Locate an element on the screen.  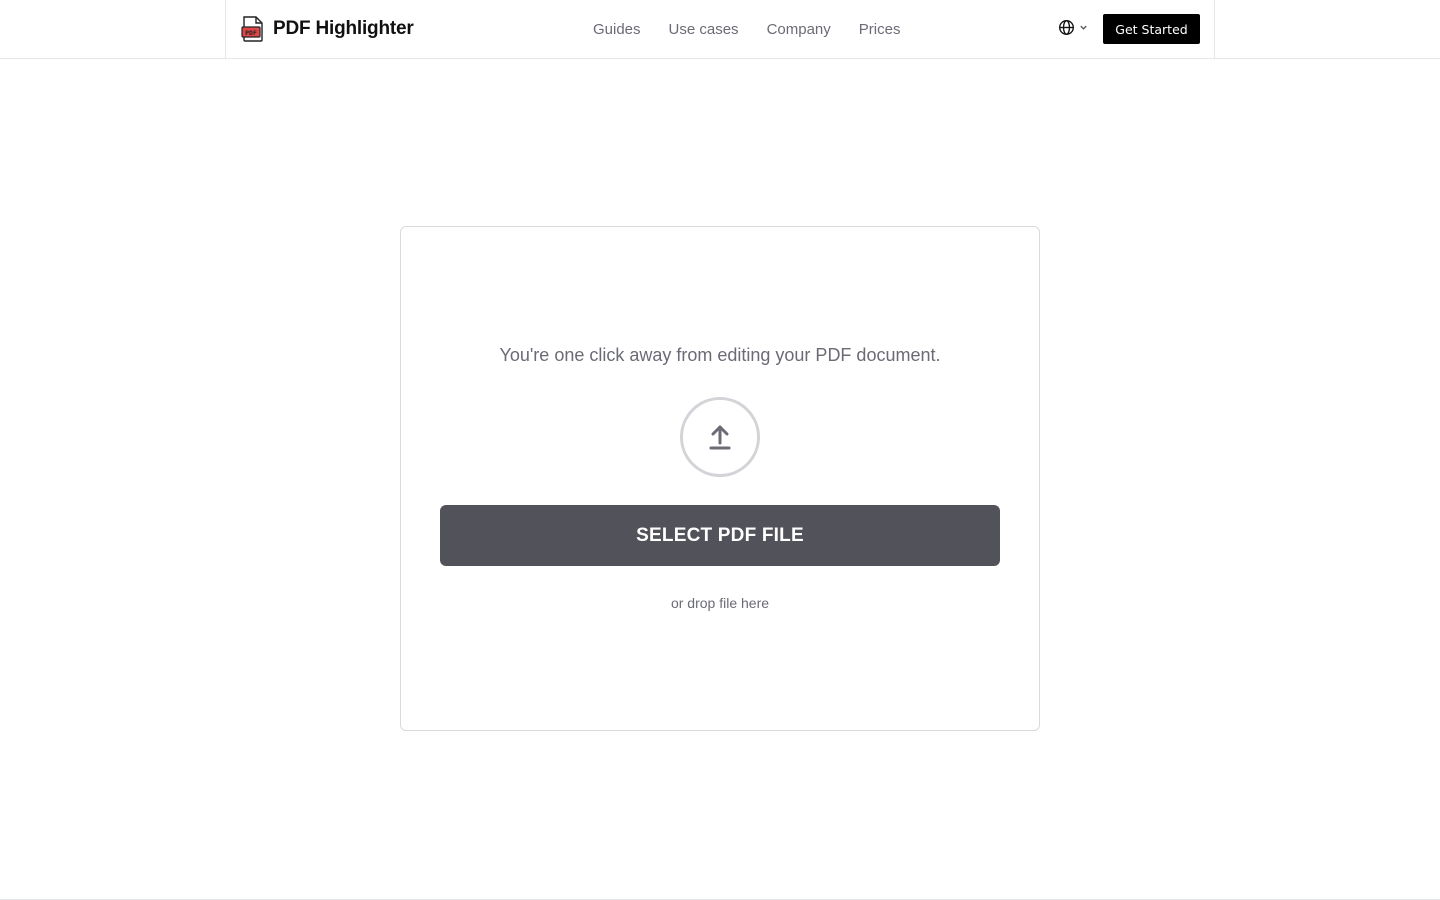
get-started-button: Get Started is located at coordinates (1151, 29).